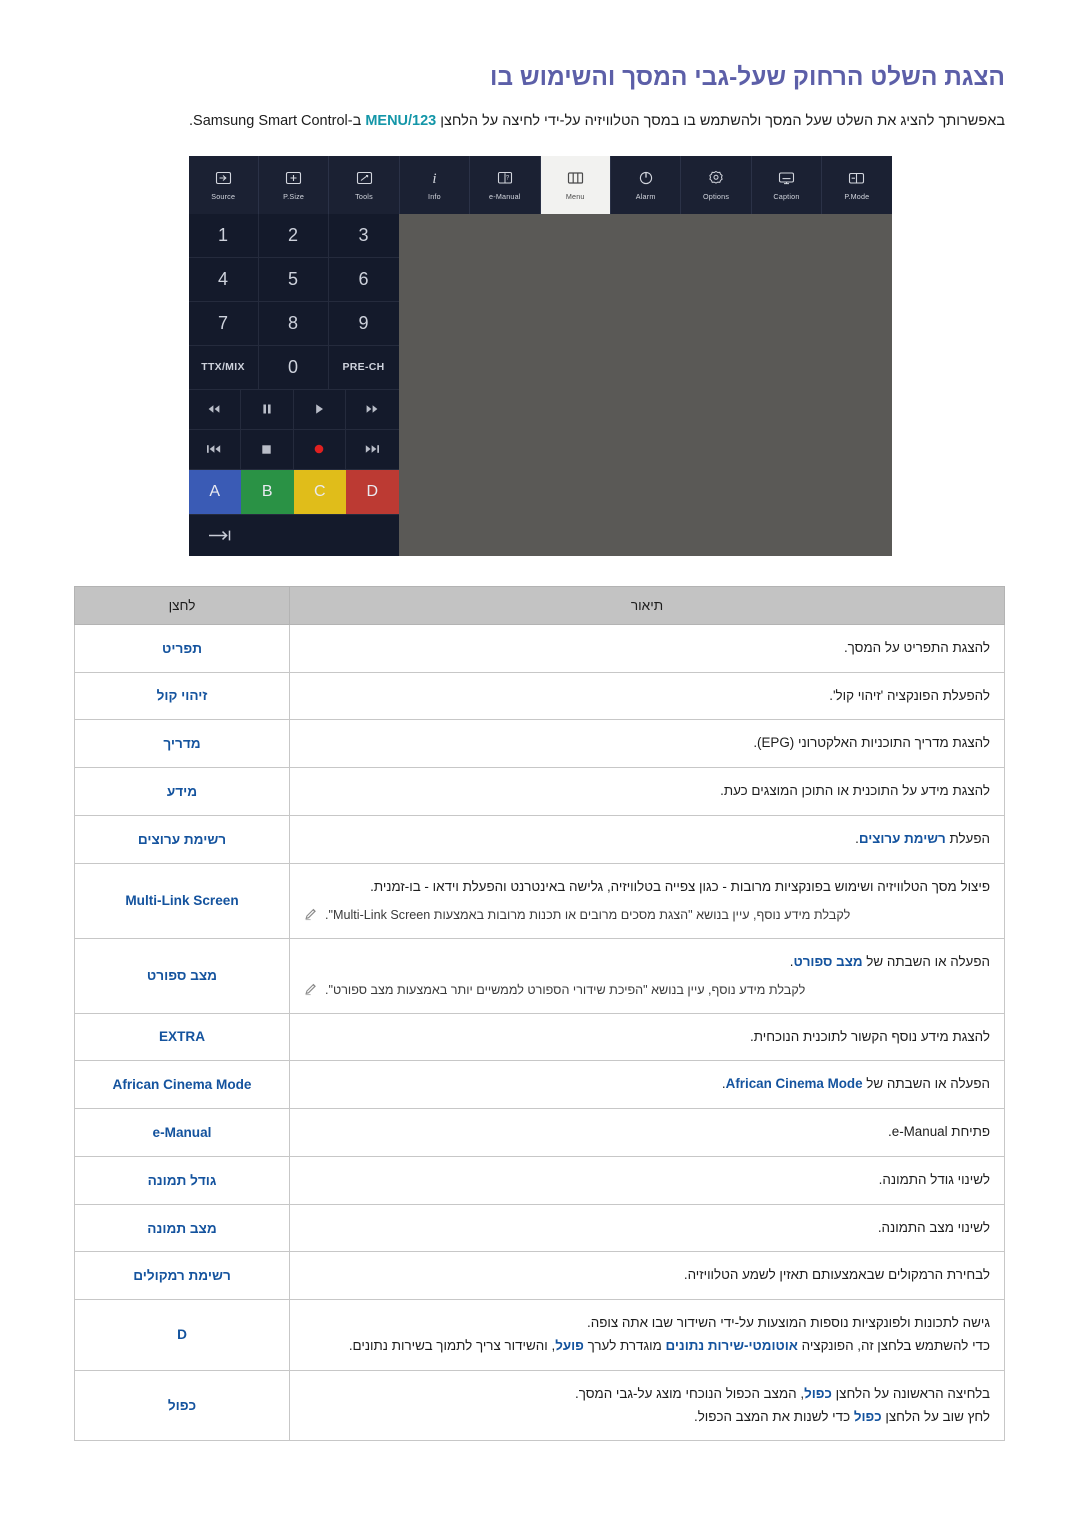 Image resolution: width=1080 pixels, height=1527 pixels. What do you see at coordinates (182, 648) in the screenshot?
I see `row-button-label: תפריט` at bounding box center [182, 648].